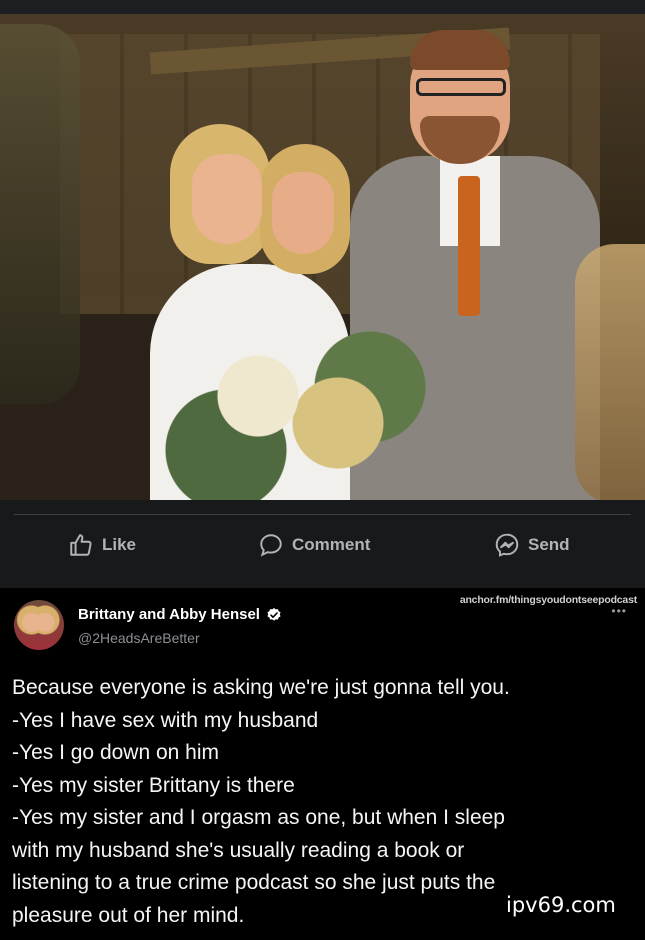  I want to click on send-button: Send, so click(532, 545).